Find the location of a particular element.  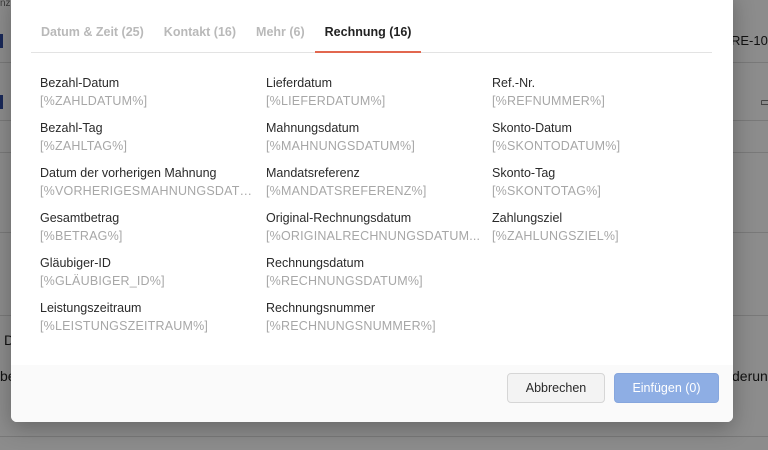

placeholder-label: Skonto-Tag is located at coordinates (524, 173).